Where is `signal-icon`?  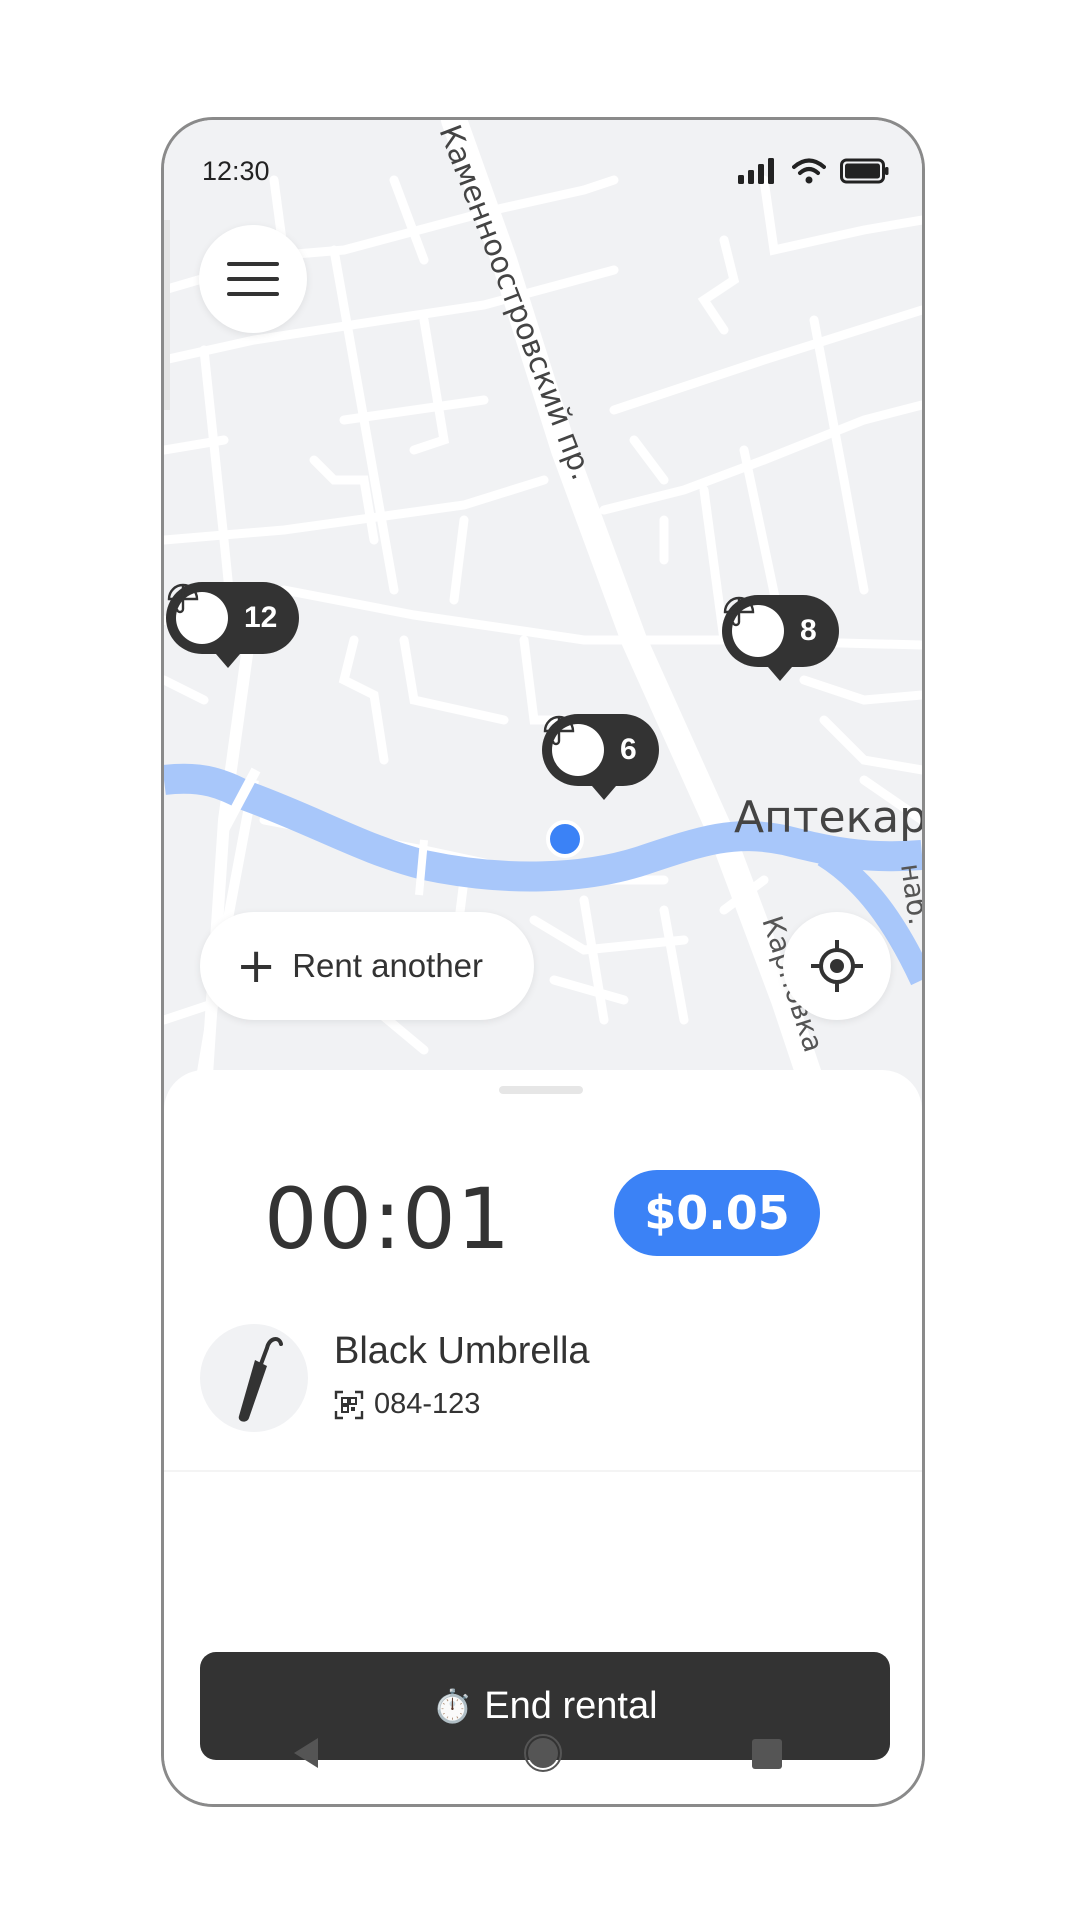 signal-icon is located at coordinates (756, 171).